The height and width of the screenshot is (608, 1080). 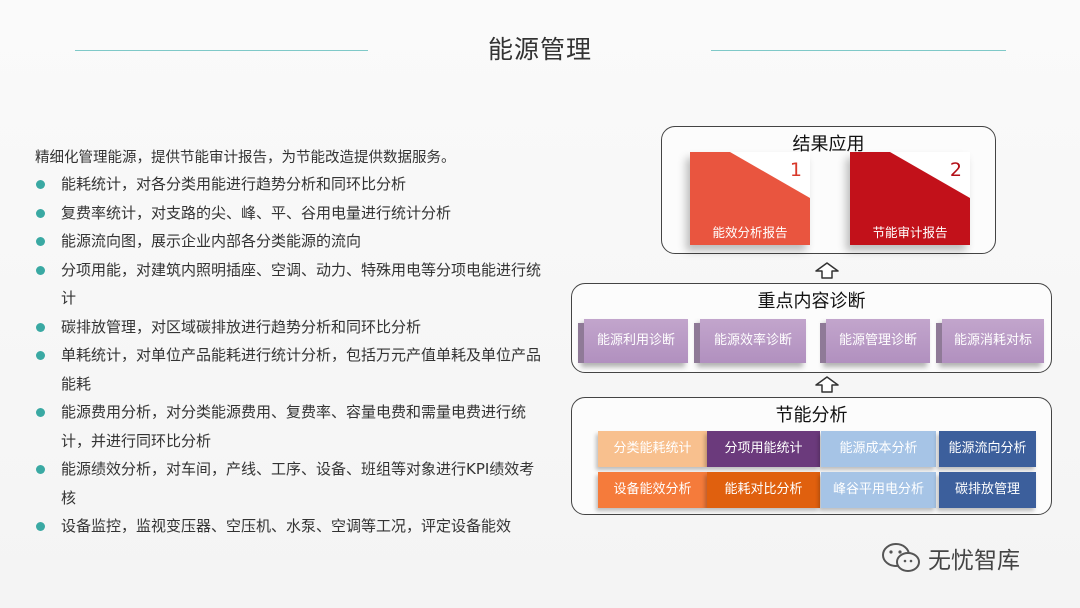 What do you see at coordinates (910, 232) in the screenshot?
I see `report-label: 节能审计报告` at bounding box center [910, 232].